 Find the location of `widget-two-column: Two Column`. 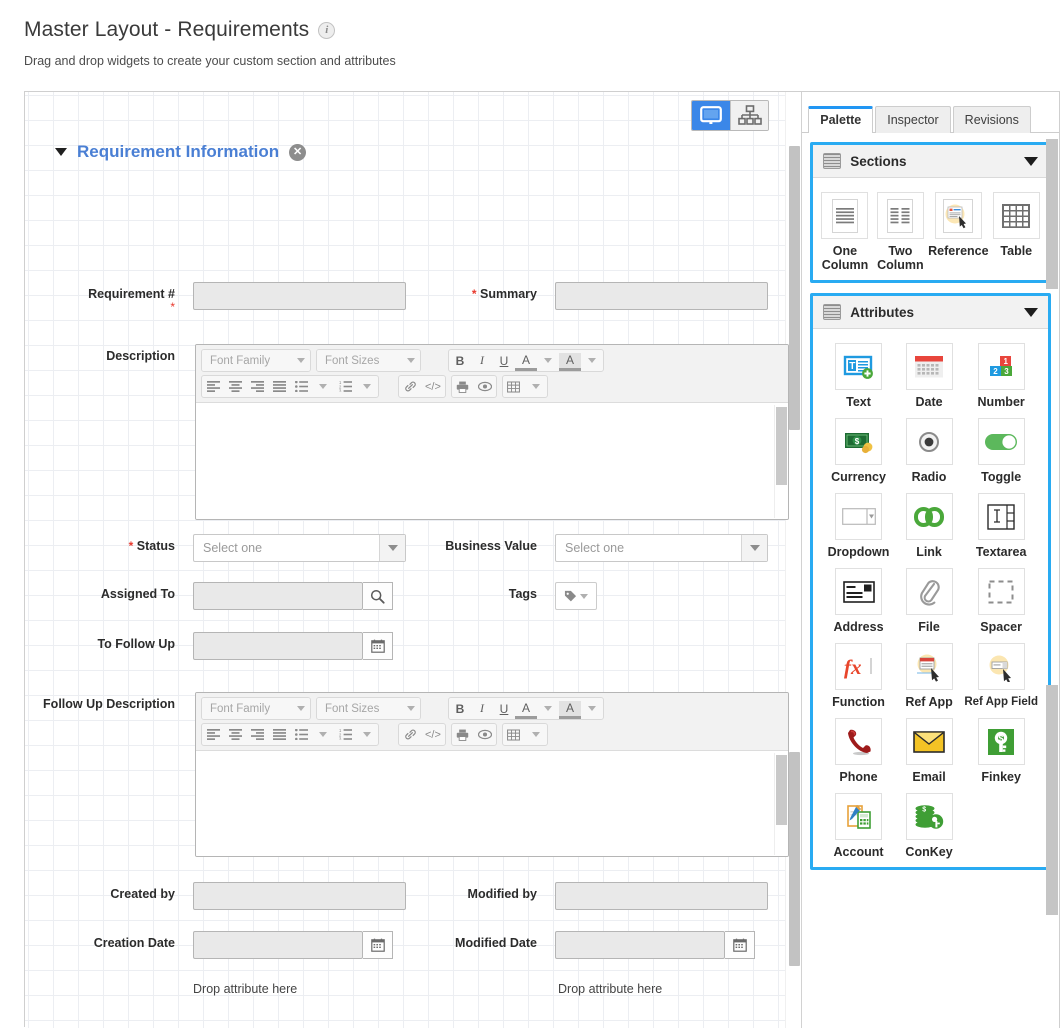

widget-two-column: Two Column is located at coordinates (900, 232).